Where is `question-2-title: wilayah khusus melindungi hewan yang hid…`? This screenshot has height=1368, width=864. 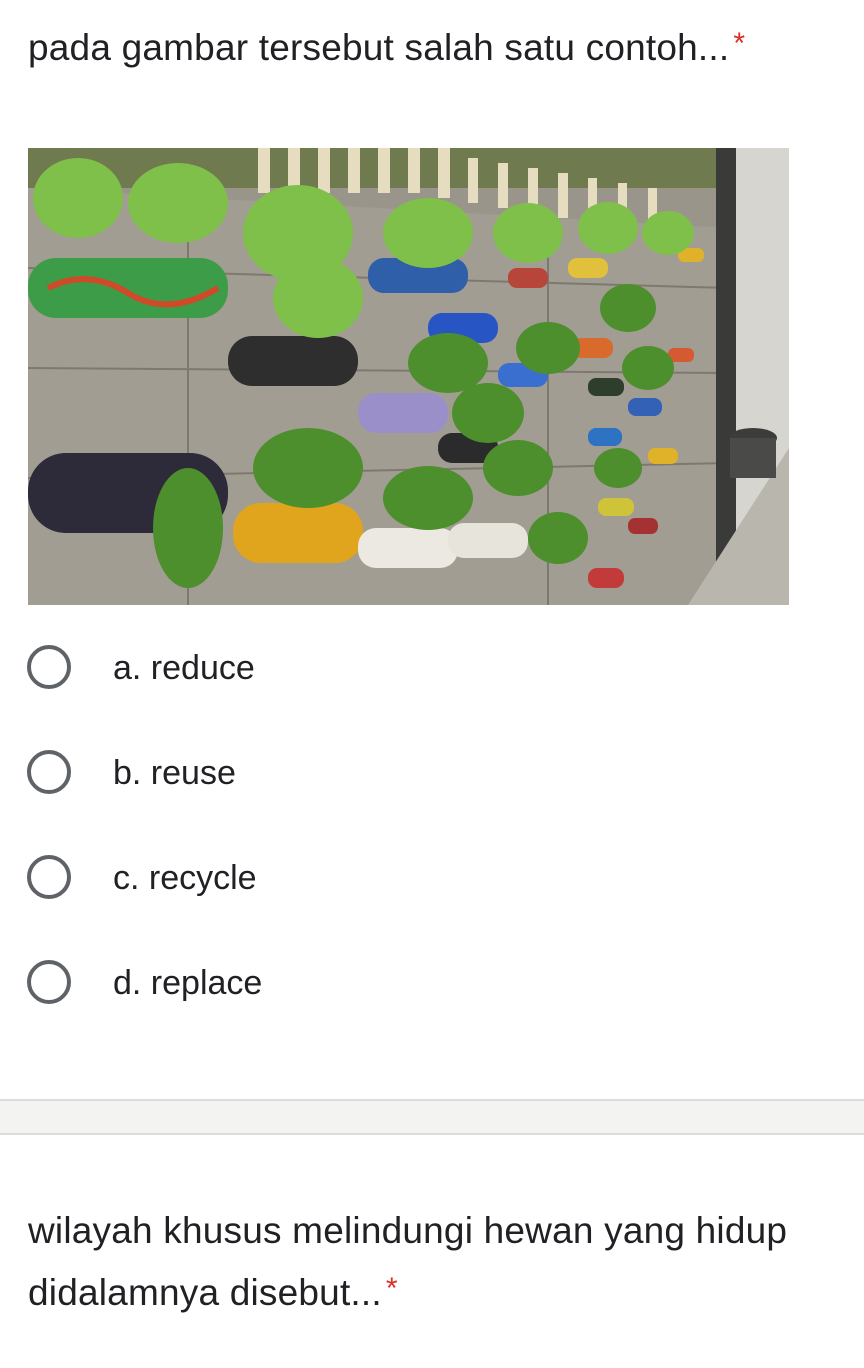 question-2-title: wilayah khusus melindungi hewan yang hid… is located at coordinates (423, 1262).